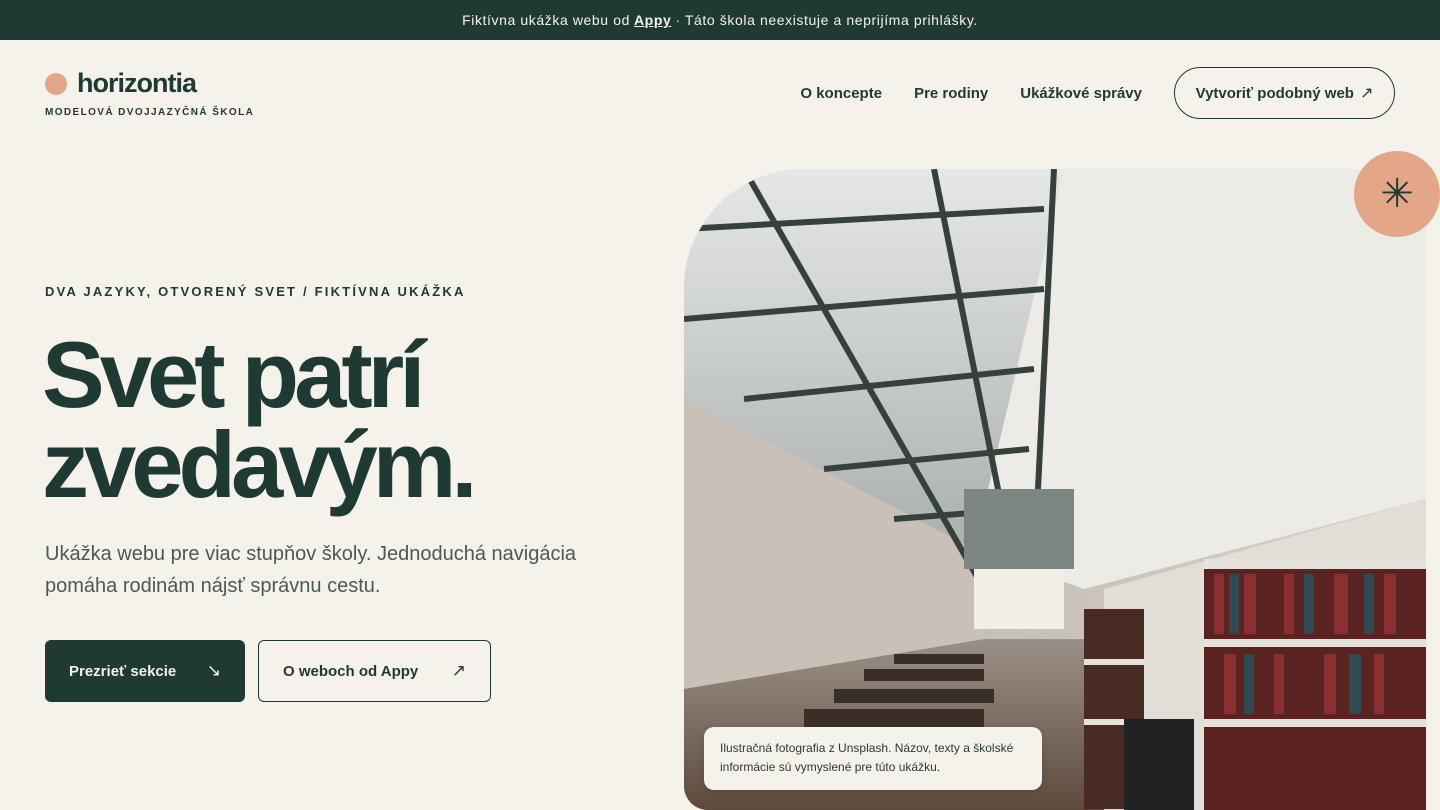 This screenshot has width=1440, height=810. I want to click on announcement-text: Fiktívna ukážka webu od, so click(546, 20).